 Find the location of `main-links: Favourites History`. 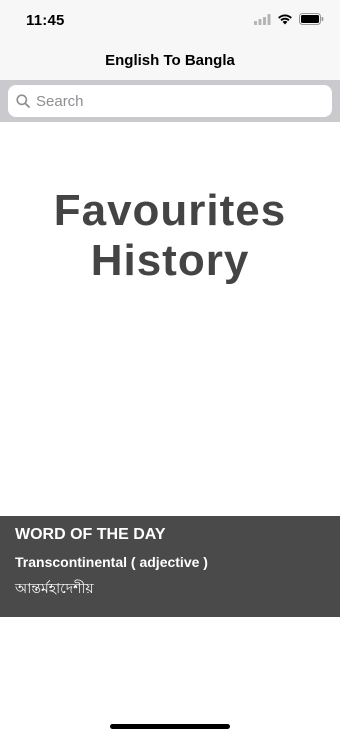

main-links: Favourites History is located at coordinates (170, 236).